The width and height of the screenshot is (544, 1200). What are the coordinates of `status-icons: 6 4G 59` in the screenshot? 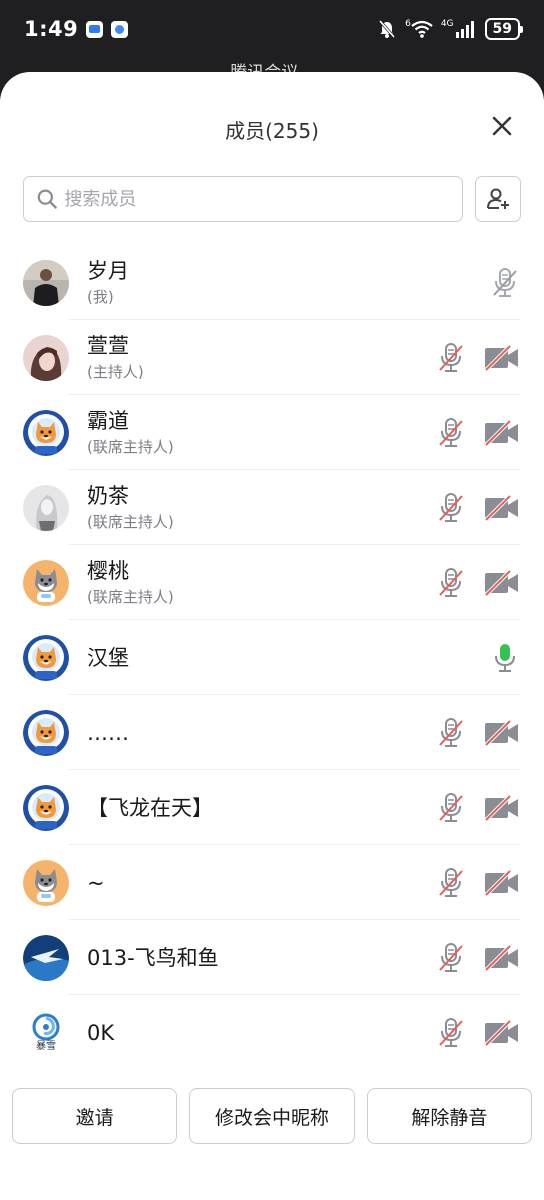 It's located at (450, 29).